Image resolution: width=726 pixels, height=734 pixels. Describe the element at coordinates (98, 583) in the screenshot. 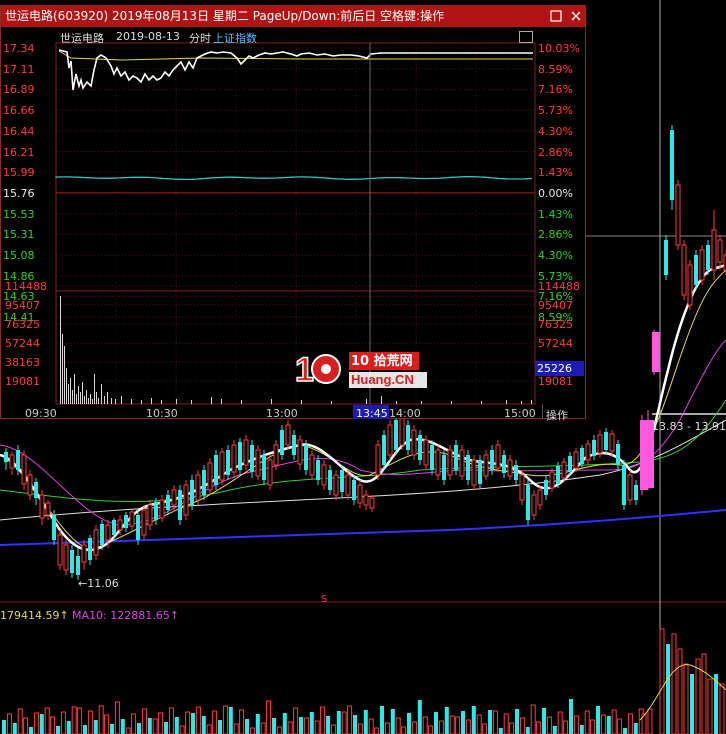

I see `low-price-marker: ←11.06` at that location.